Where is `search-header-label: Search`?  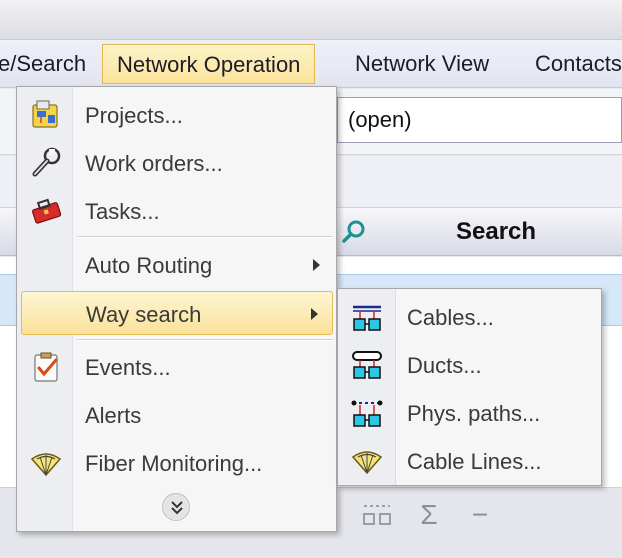
search-header-label: Search is located at coordinates (496, 232).